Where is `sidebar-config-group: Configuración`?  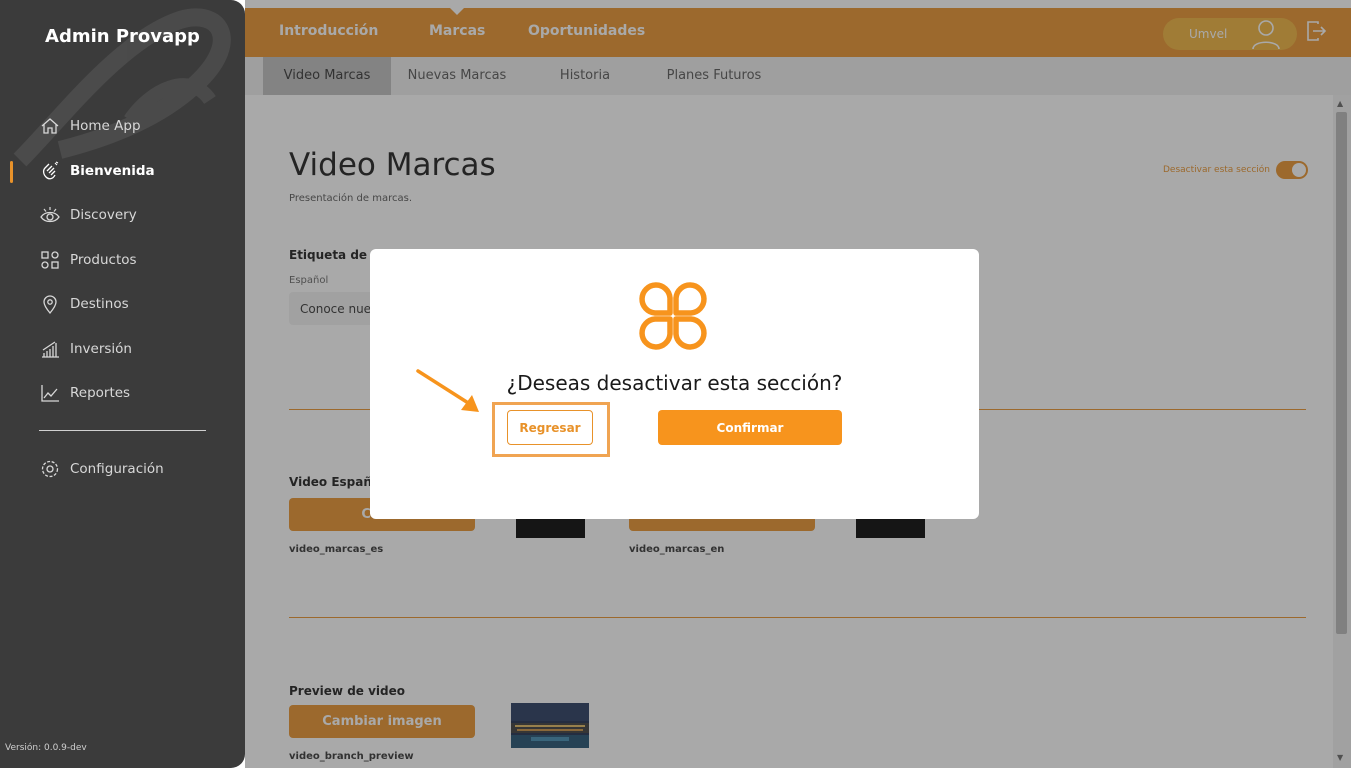
sidebar-config-group: Configuración is located at coordinates (122, 469).